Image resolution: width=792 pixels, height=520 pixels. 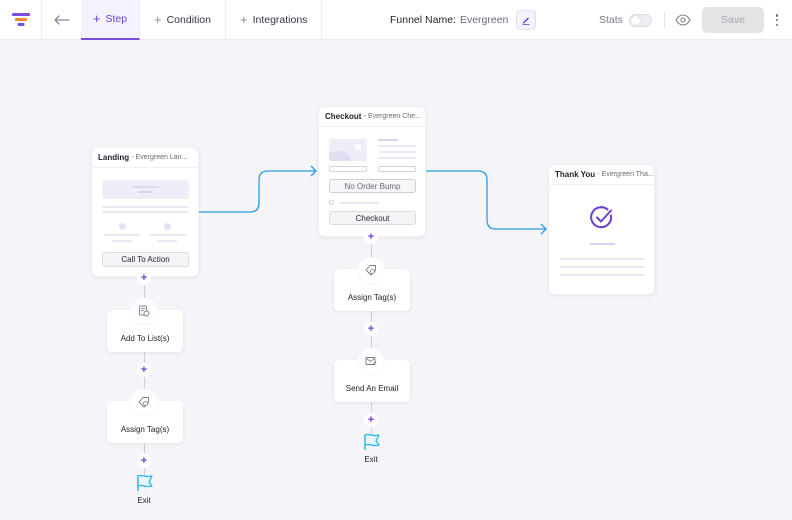 I want to click on back-button, so click(x=61, y=20).